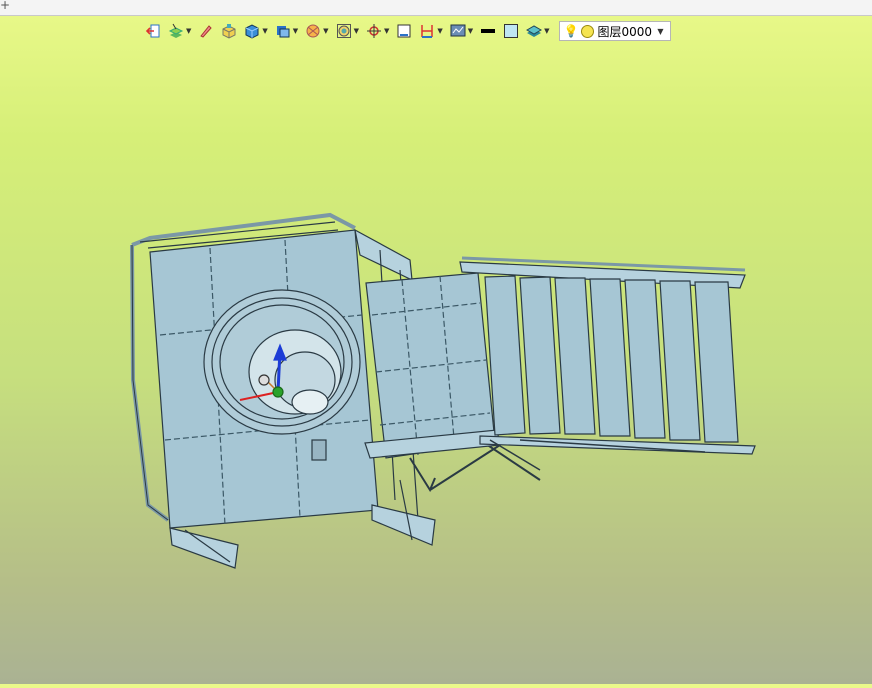 Image resolution: width=872 pixels, height=688 pixels. Describe the element at coordinates (607, 363) in the screenshot. I see `right-slats` at that location.